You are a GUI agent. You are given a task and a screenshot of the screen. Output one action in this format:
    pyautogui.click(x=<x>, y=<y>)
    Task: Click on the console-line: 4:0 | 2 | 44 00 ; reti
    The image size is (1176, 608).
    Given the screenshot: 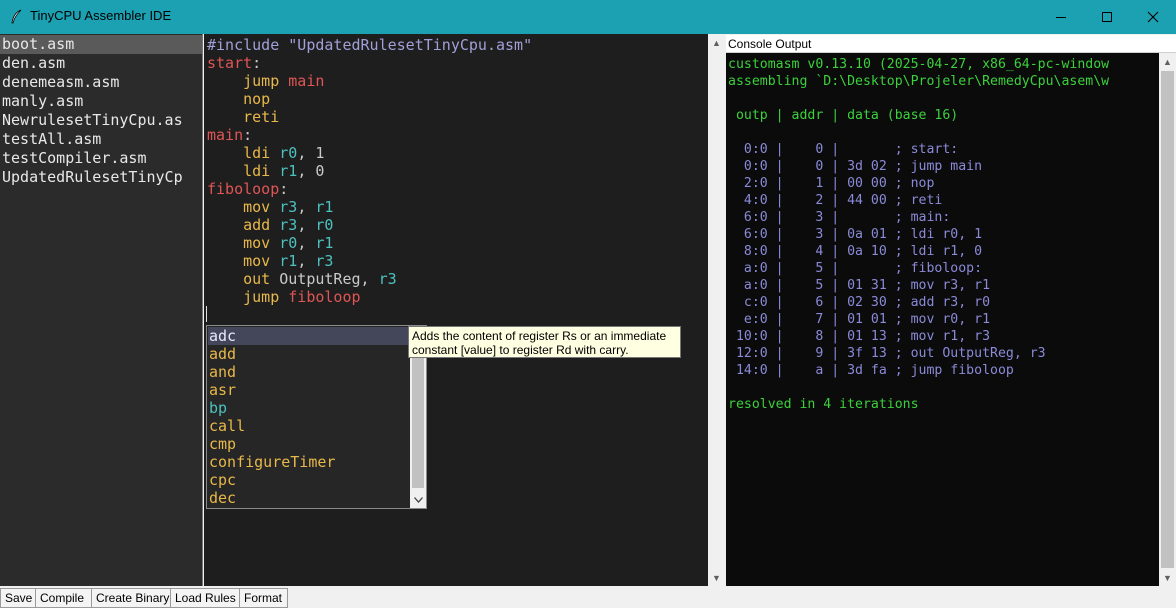 What is the action you would take?
    pyautogui.click(x=835, y=200)
    